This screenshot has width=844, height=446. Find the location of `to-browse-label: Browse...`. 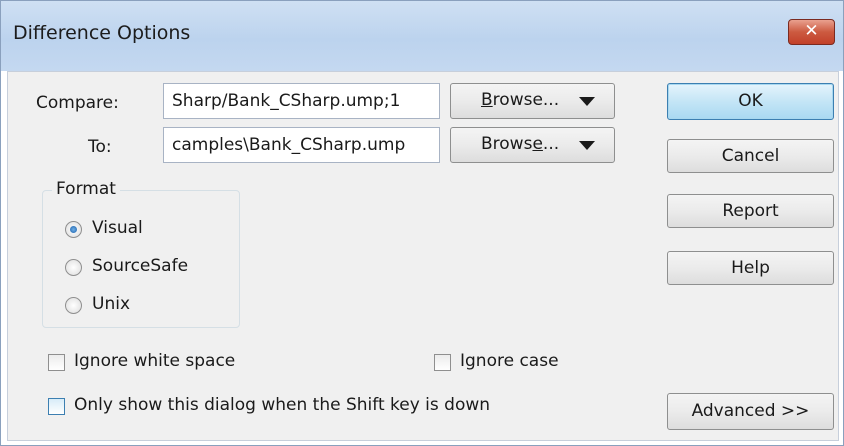

to-browse-label: Browse... is located at coordinates (520, 144).